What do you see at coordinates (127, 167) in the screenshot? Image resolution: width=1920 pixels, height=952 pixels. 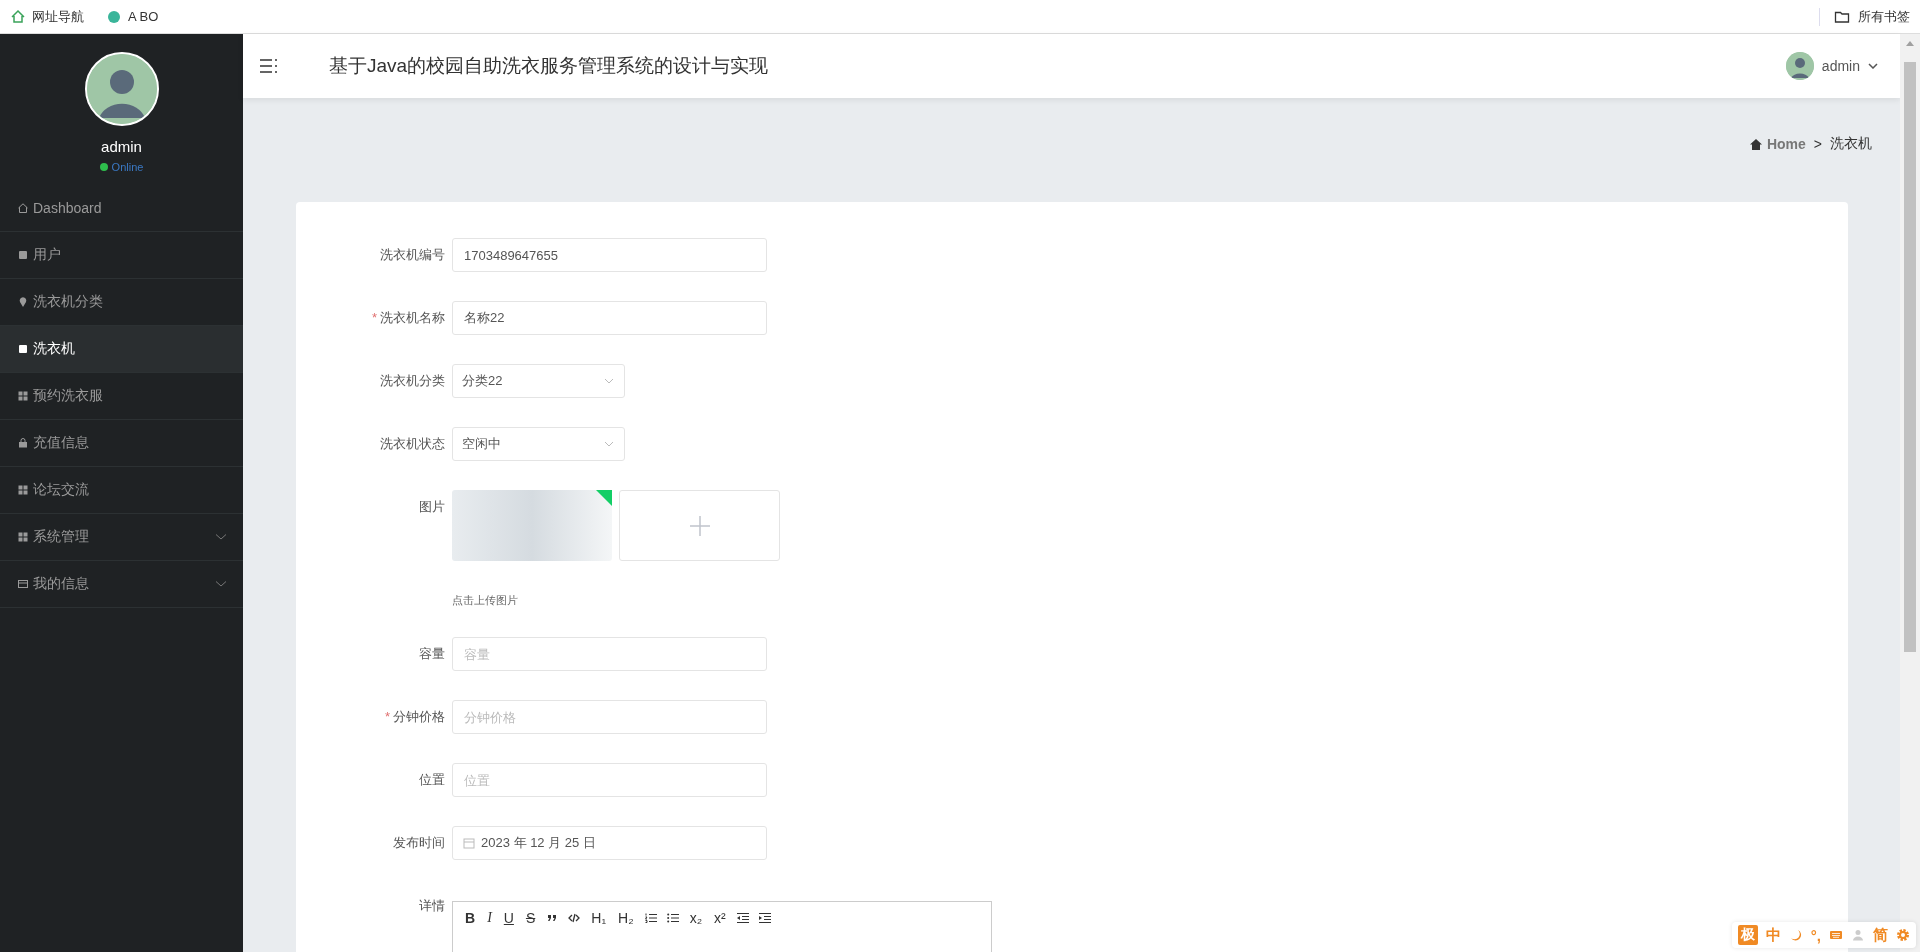 I see `user-status: Online` at bounding box center [127, 167].